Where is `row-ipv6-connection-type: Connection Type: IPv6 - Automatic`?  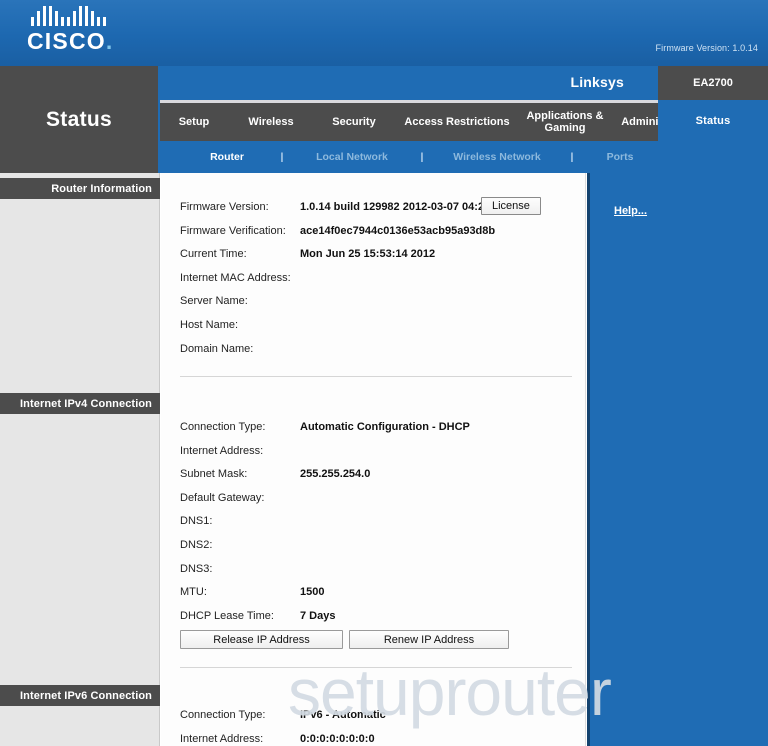 row-ipv6-connection-type: Connection Type: IPv6 - Automatic is located at coordinates (373, 718).